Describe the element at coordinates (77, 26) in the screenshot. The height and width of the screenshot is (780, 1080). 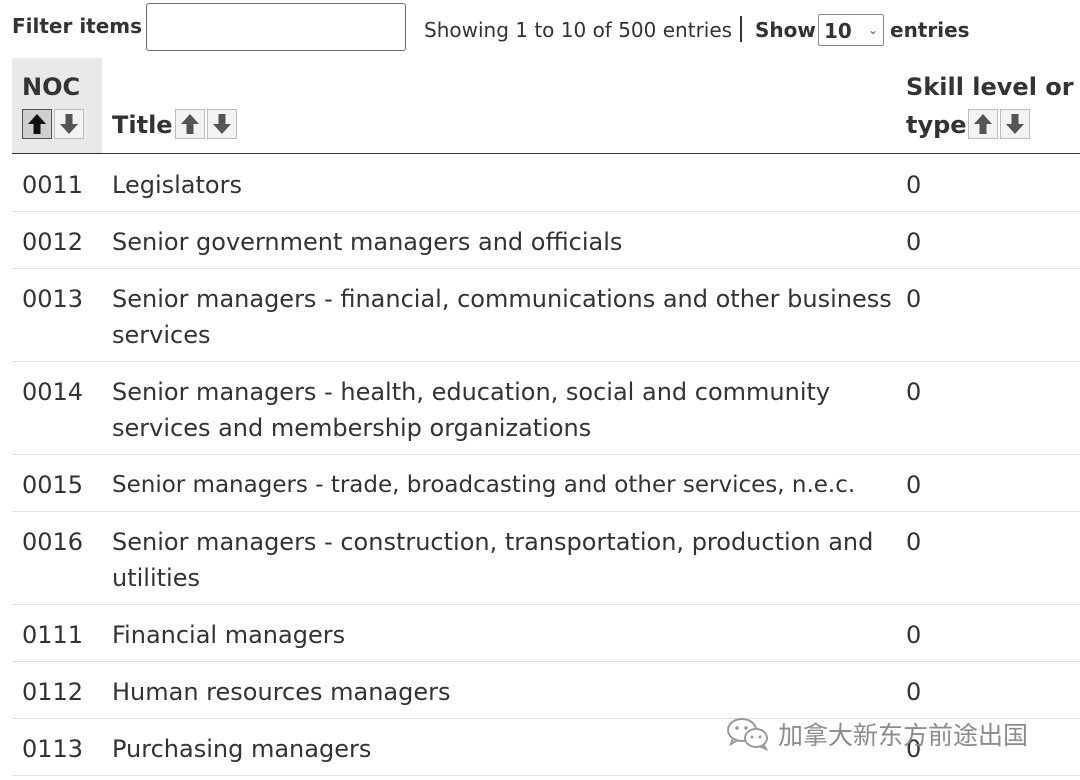
I see `filter-label: Filter items` at that location.